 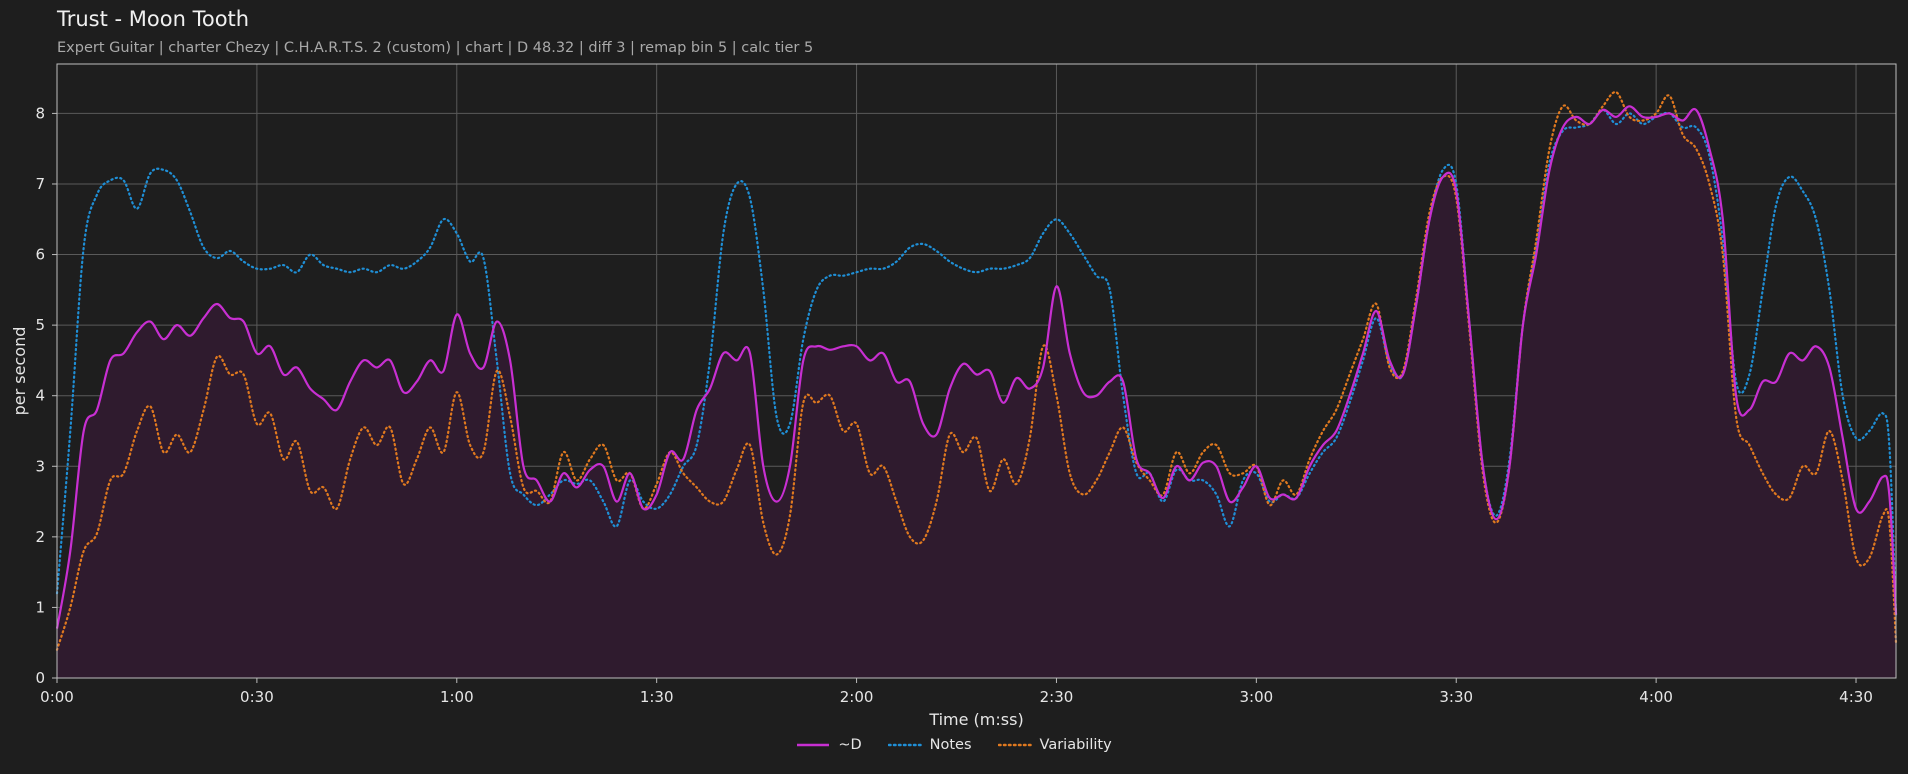 I want to click on legend-label-notes: Notes, so click(x=950, y=745).